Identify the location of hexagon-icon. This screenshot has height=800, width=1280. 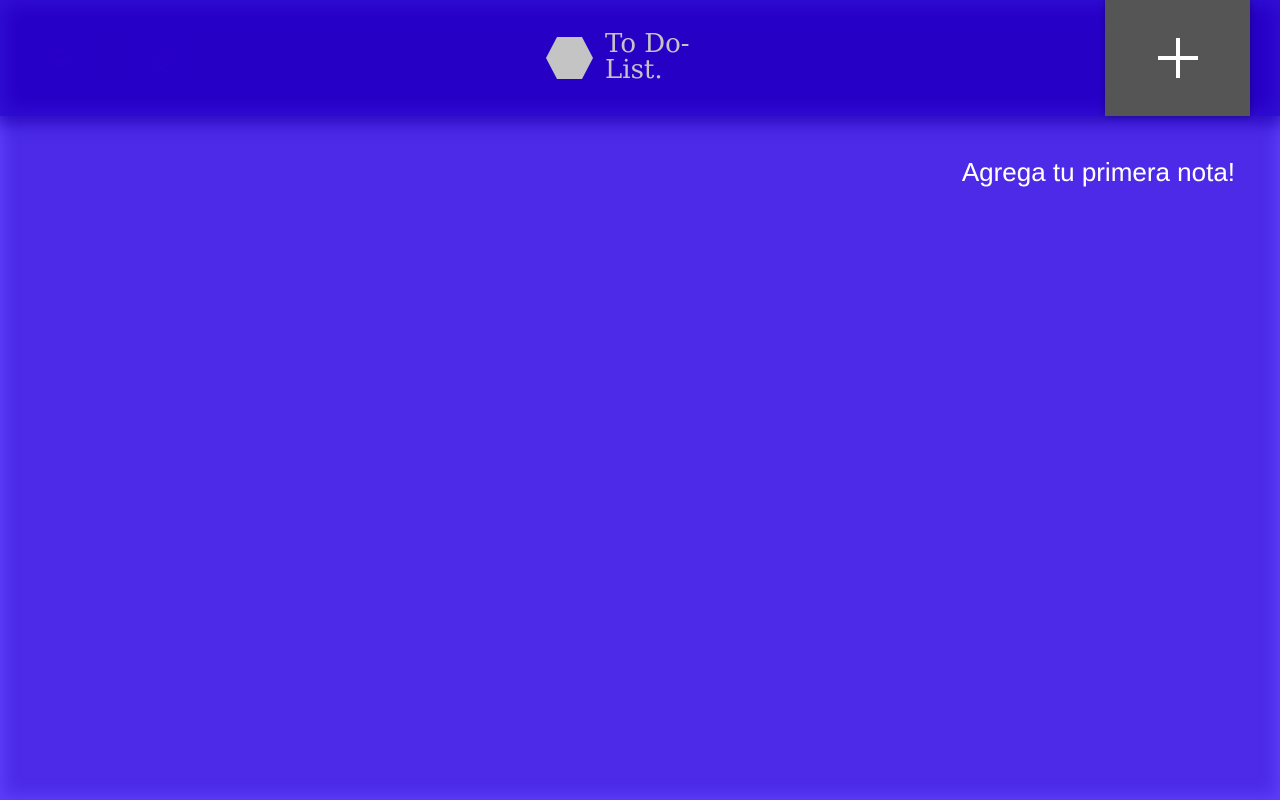
(569, 58).